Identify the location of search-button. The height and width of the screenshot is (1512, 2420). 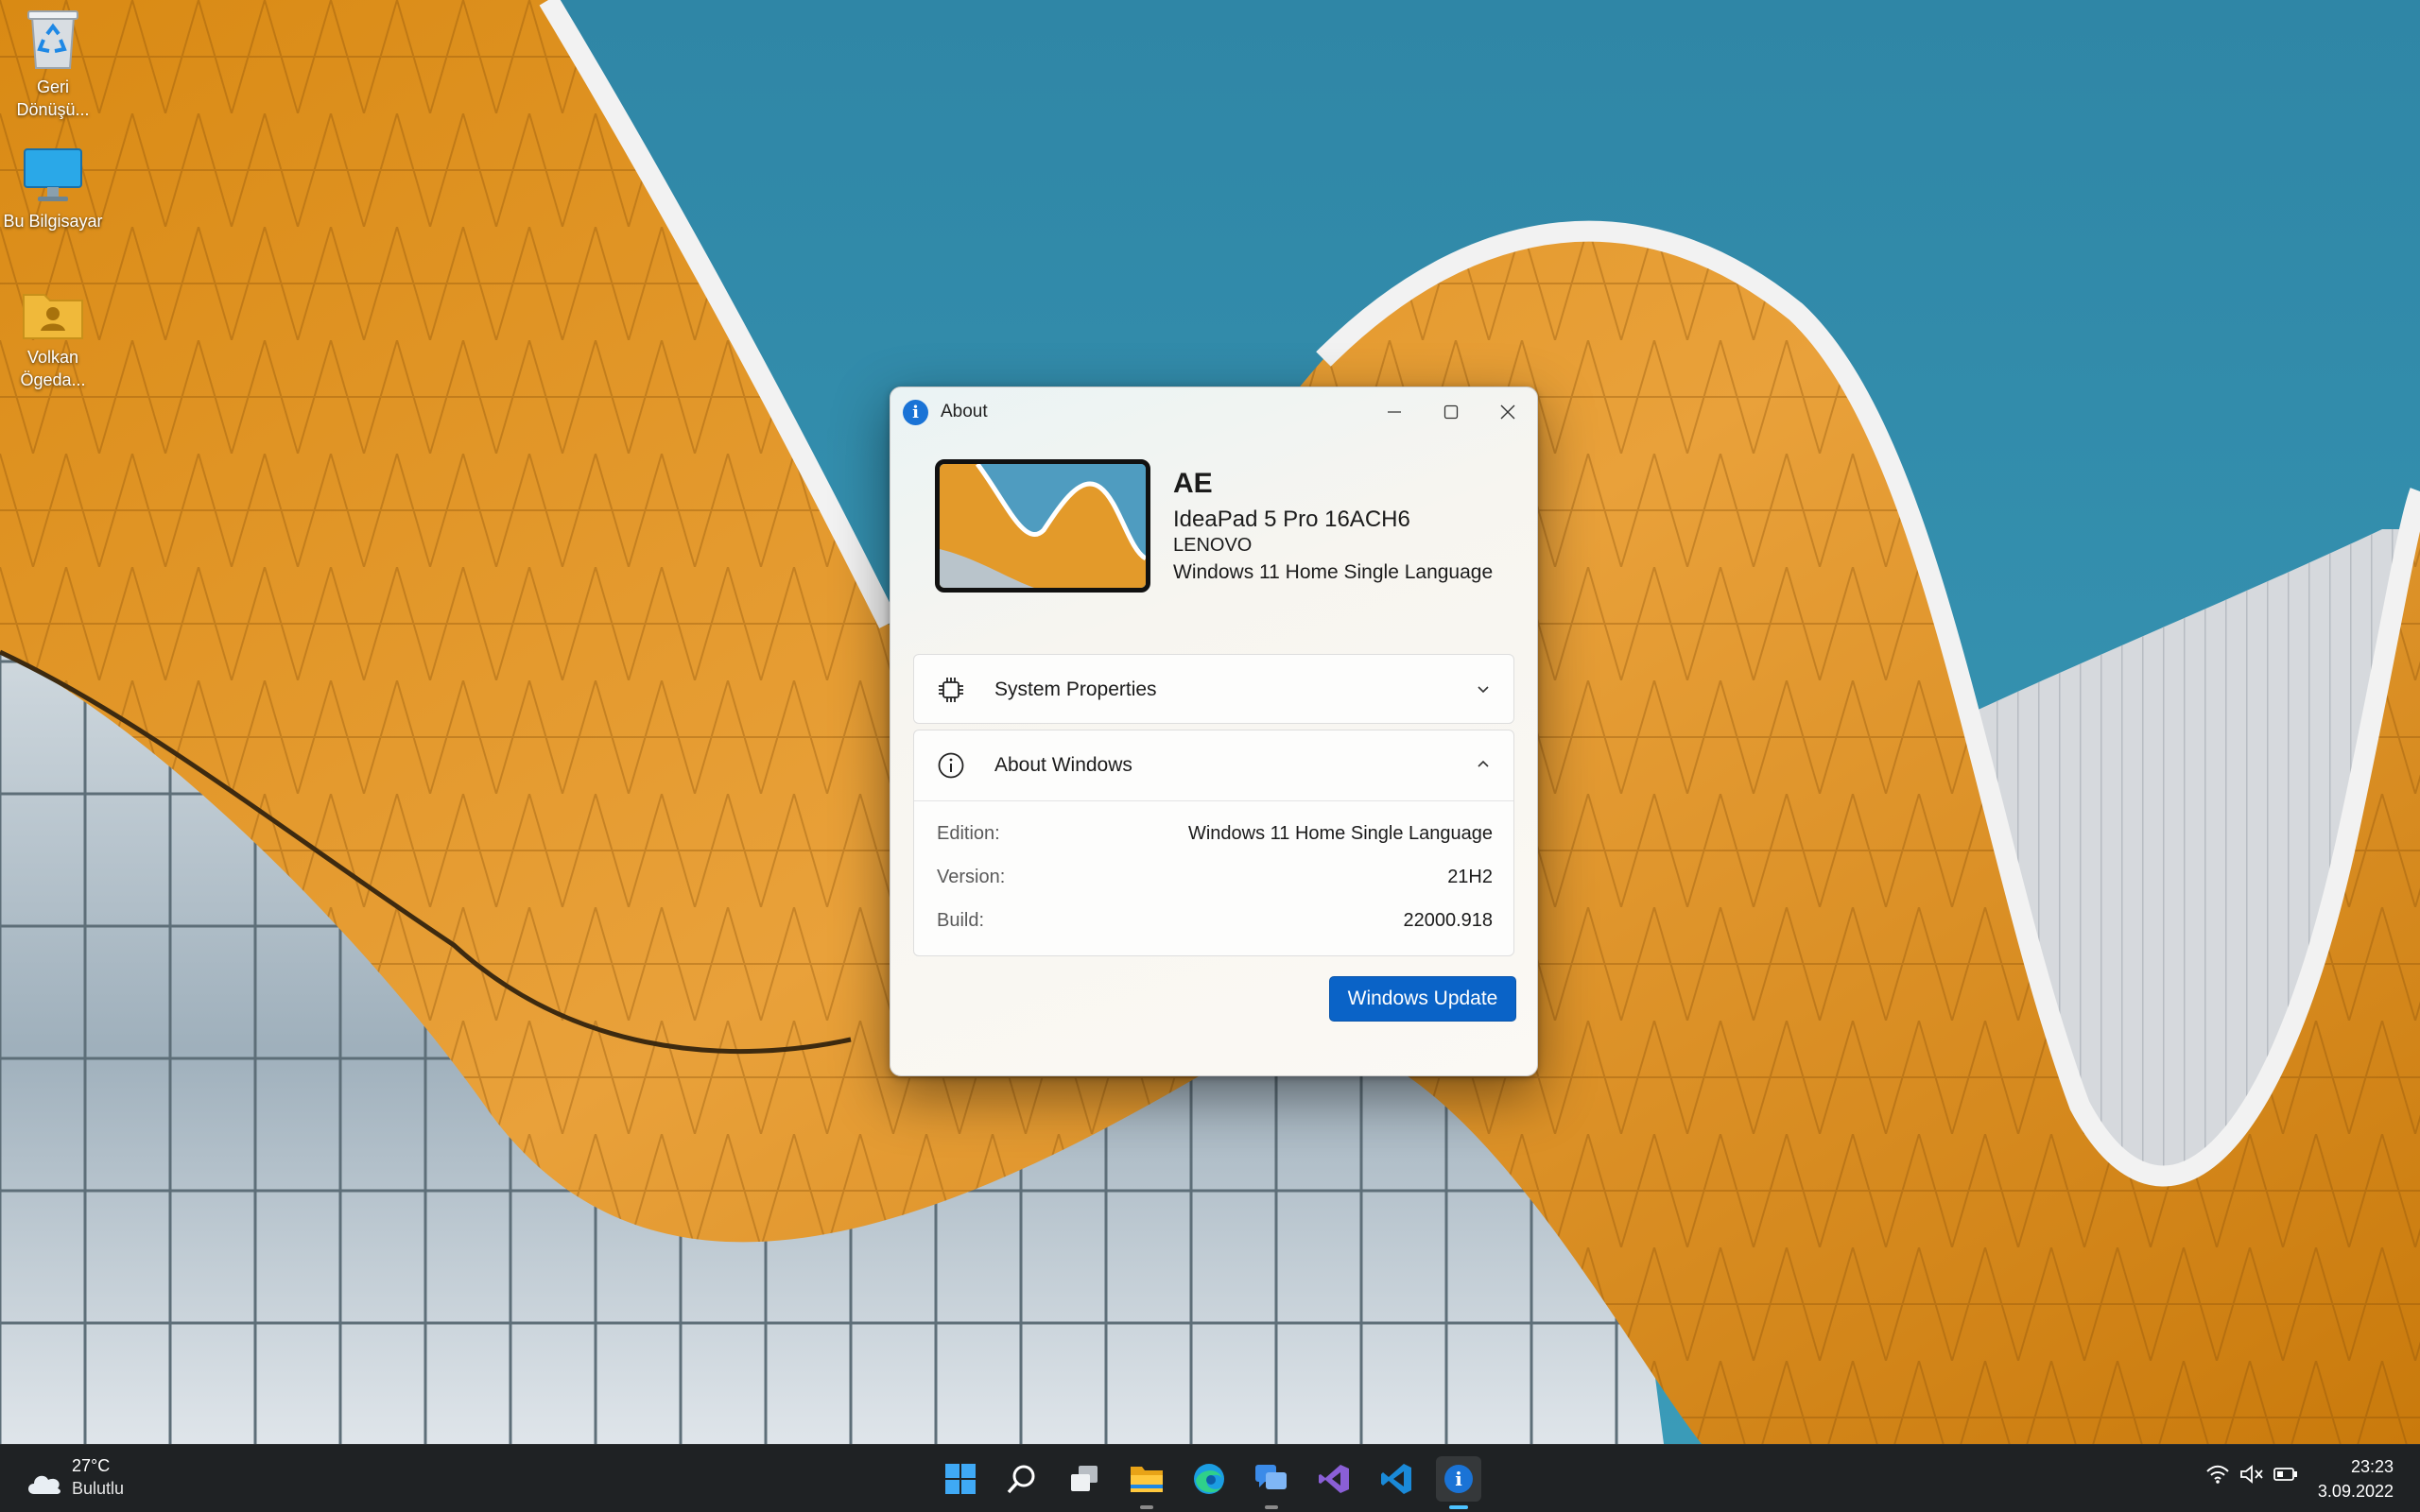
(1022, 1479).